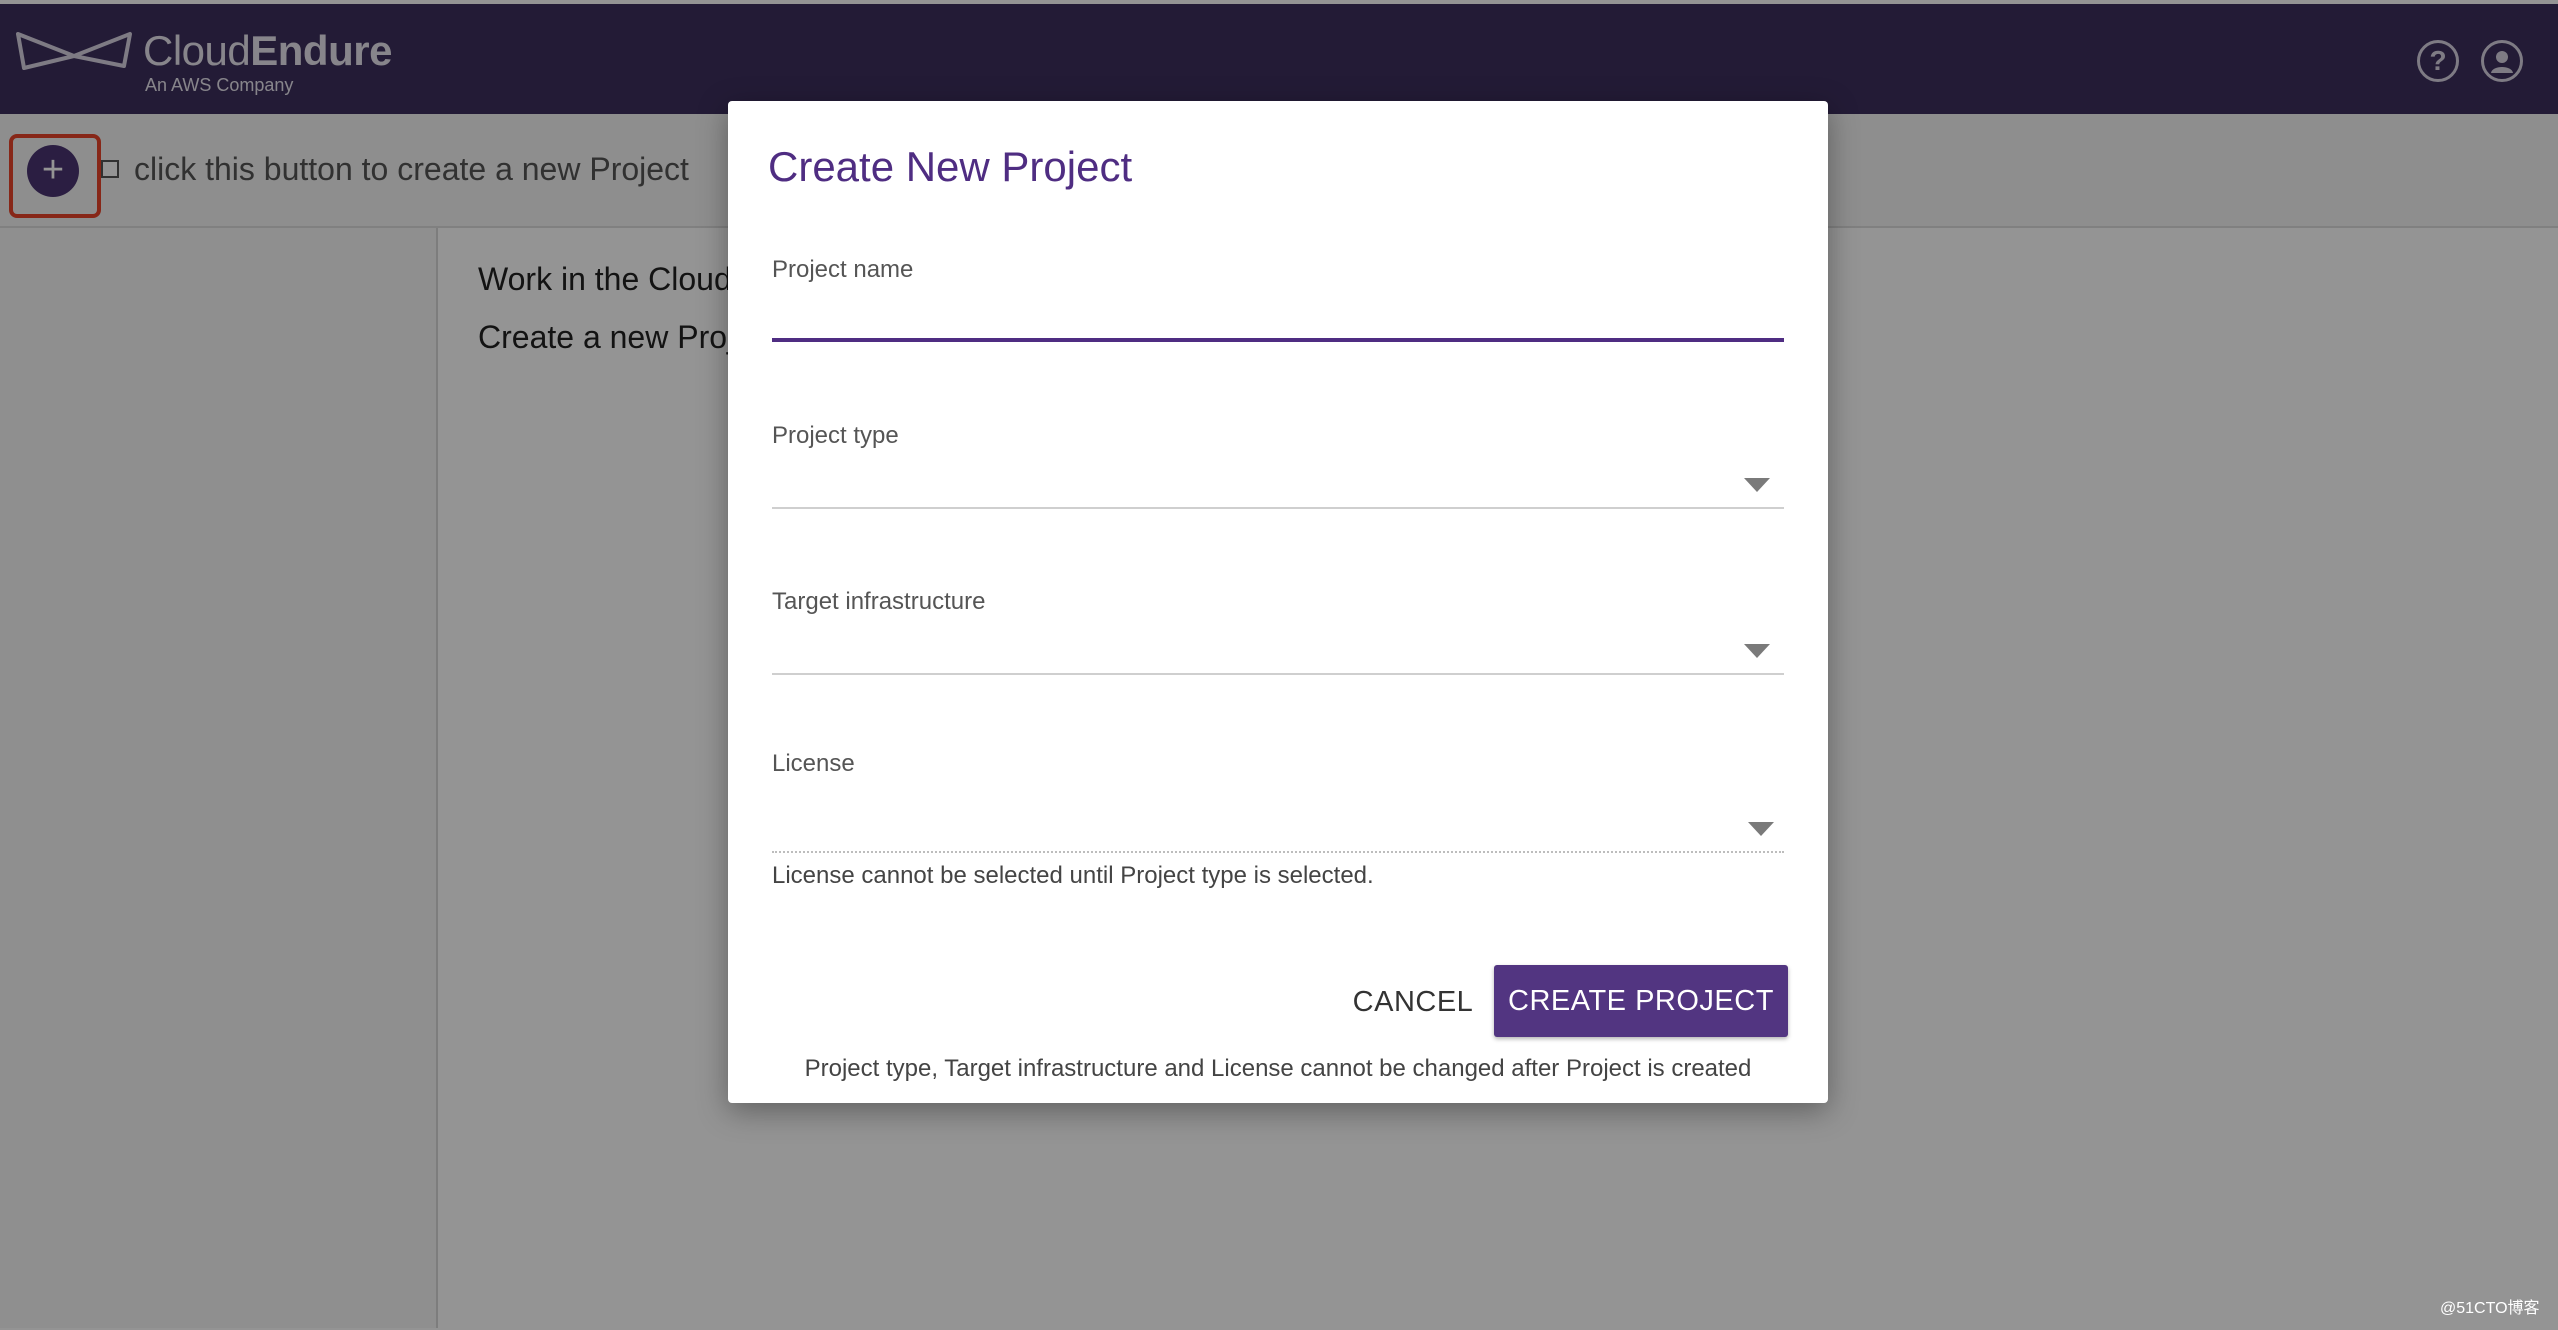 The image size is (2558, 1330). What do you see at coordinates (1757, 485) in the screenshot?
I see `project-type-chevron-down-icon` at bounding box center [1757, 485].